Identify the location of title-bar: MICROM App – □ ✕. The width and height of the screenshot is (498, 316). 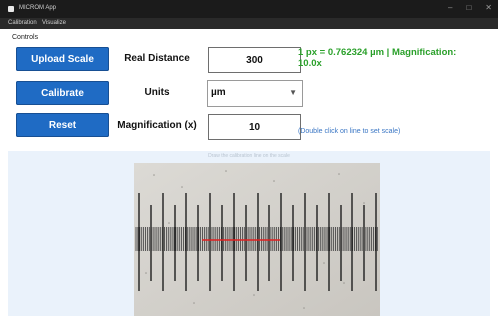
(249, 9).